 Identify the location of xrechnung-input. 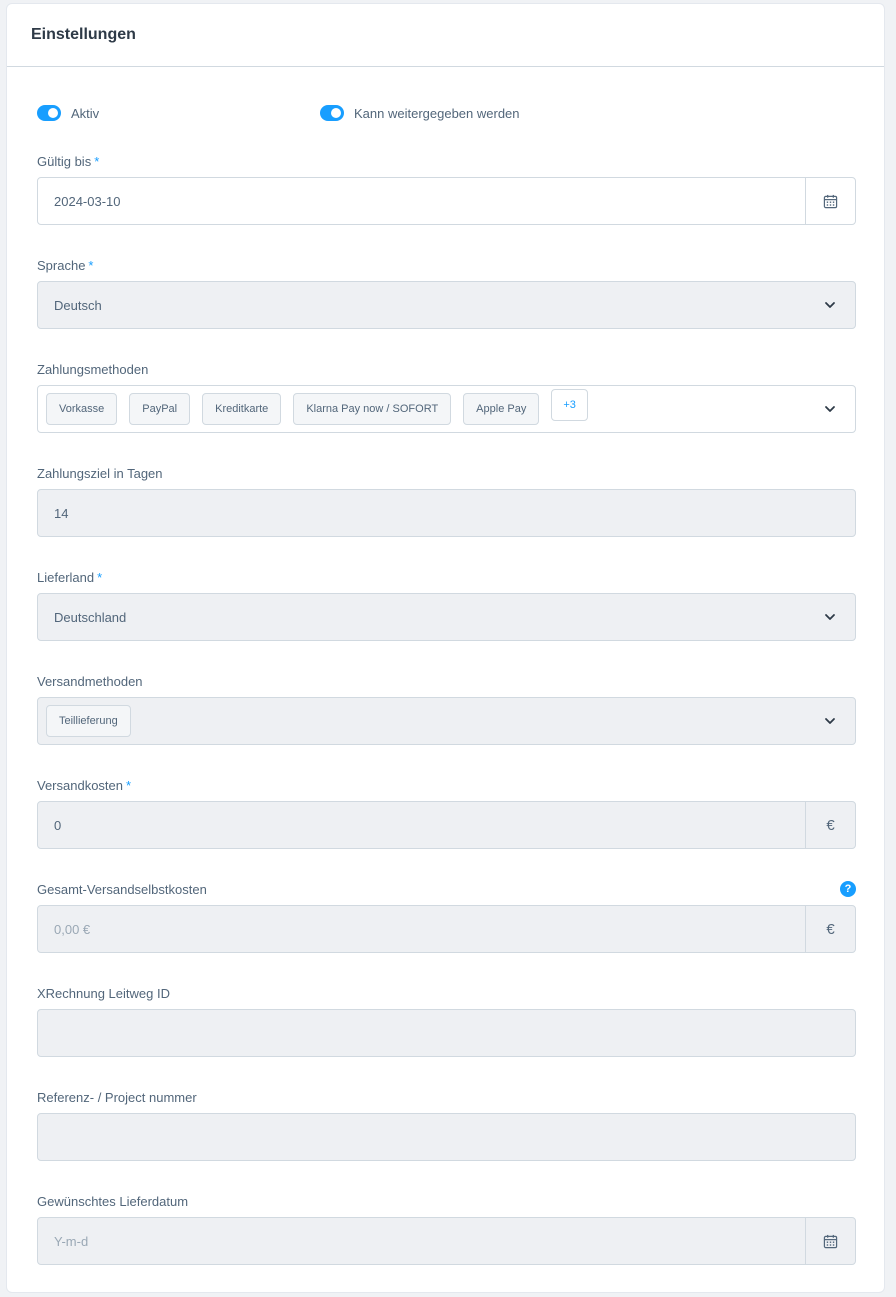
(446, 1033).